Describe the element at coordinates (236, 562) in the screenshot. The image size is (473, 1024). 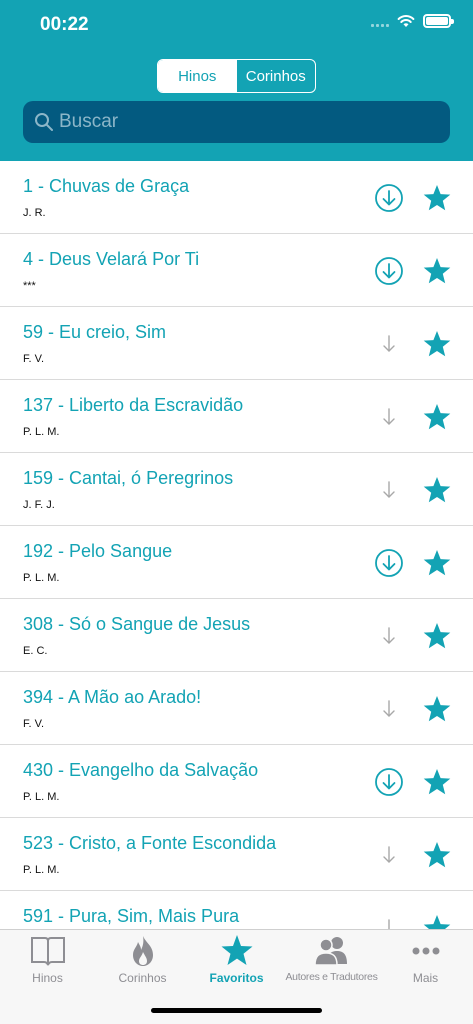
I see `list-item: 192 - Pelo Sangue P. L. M.` at that location.